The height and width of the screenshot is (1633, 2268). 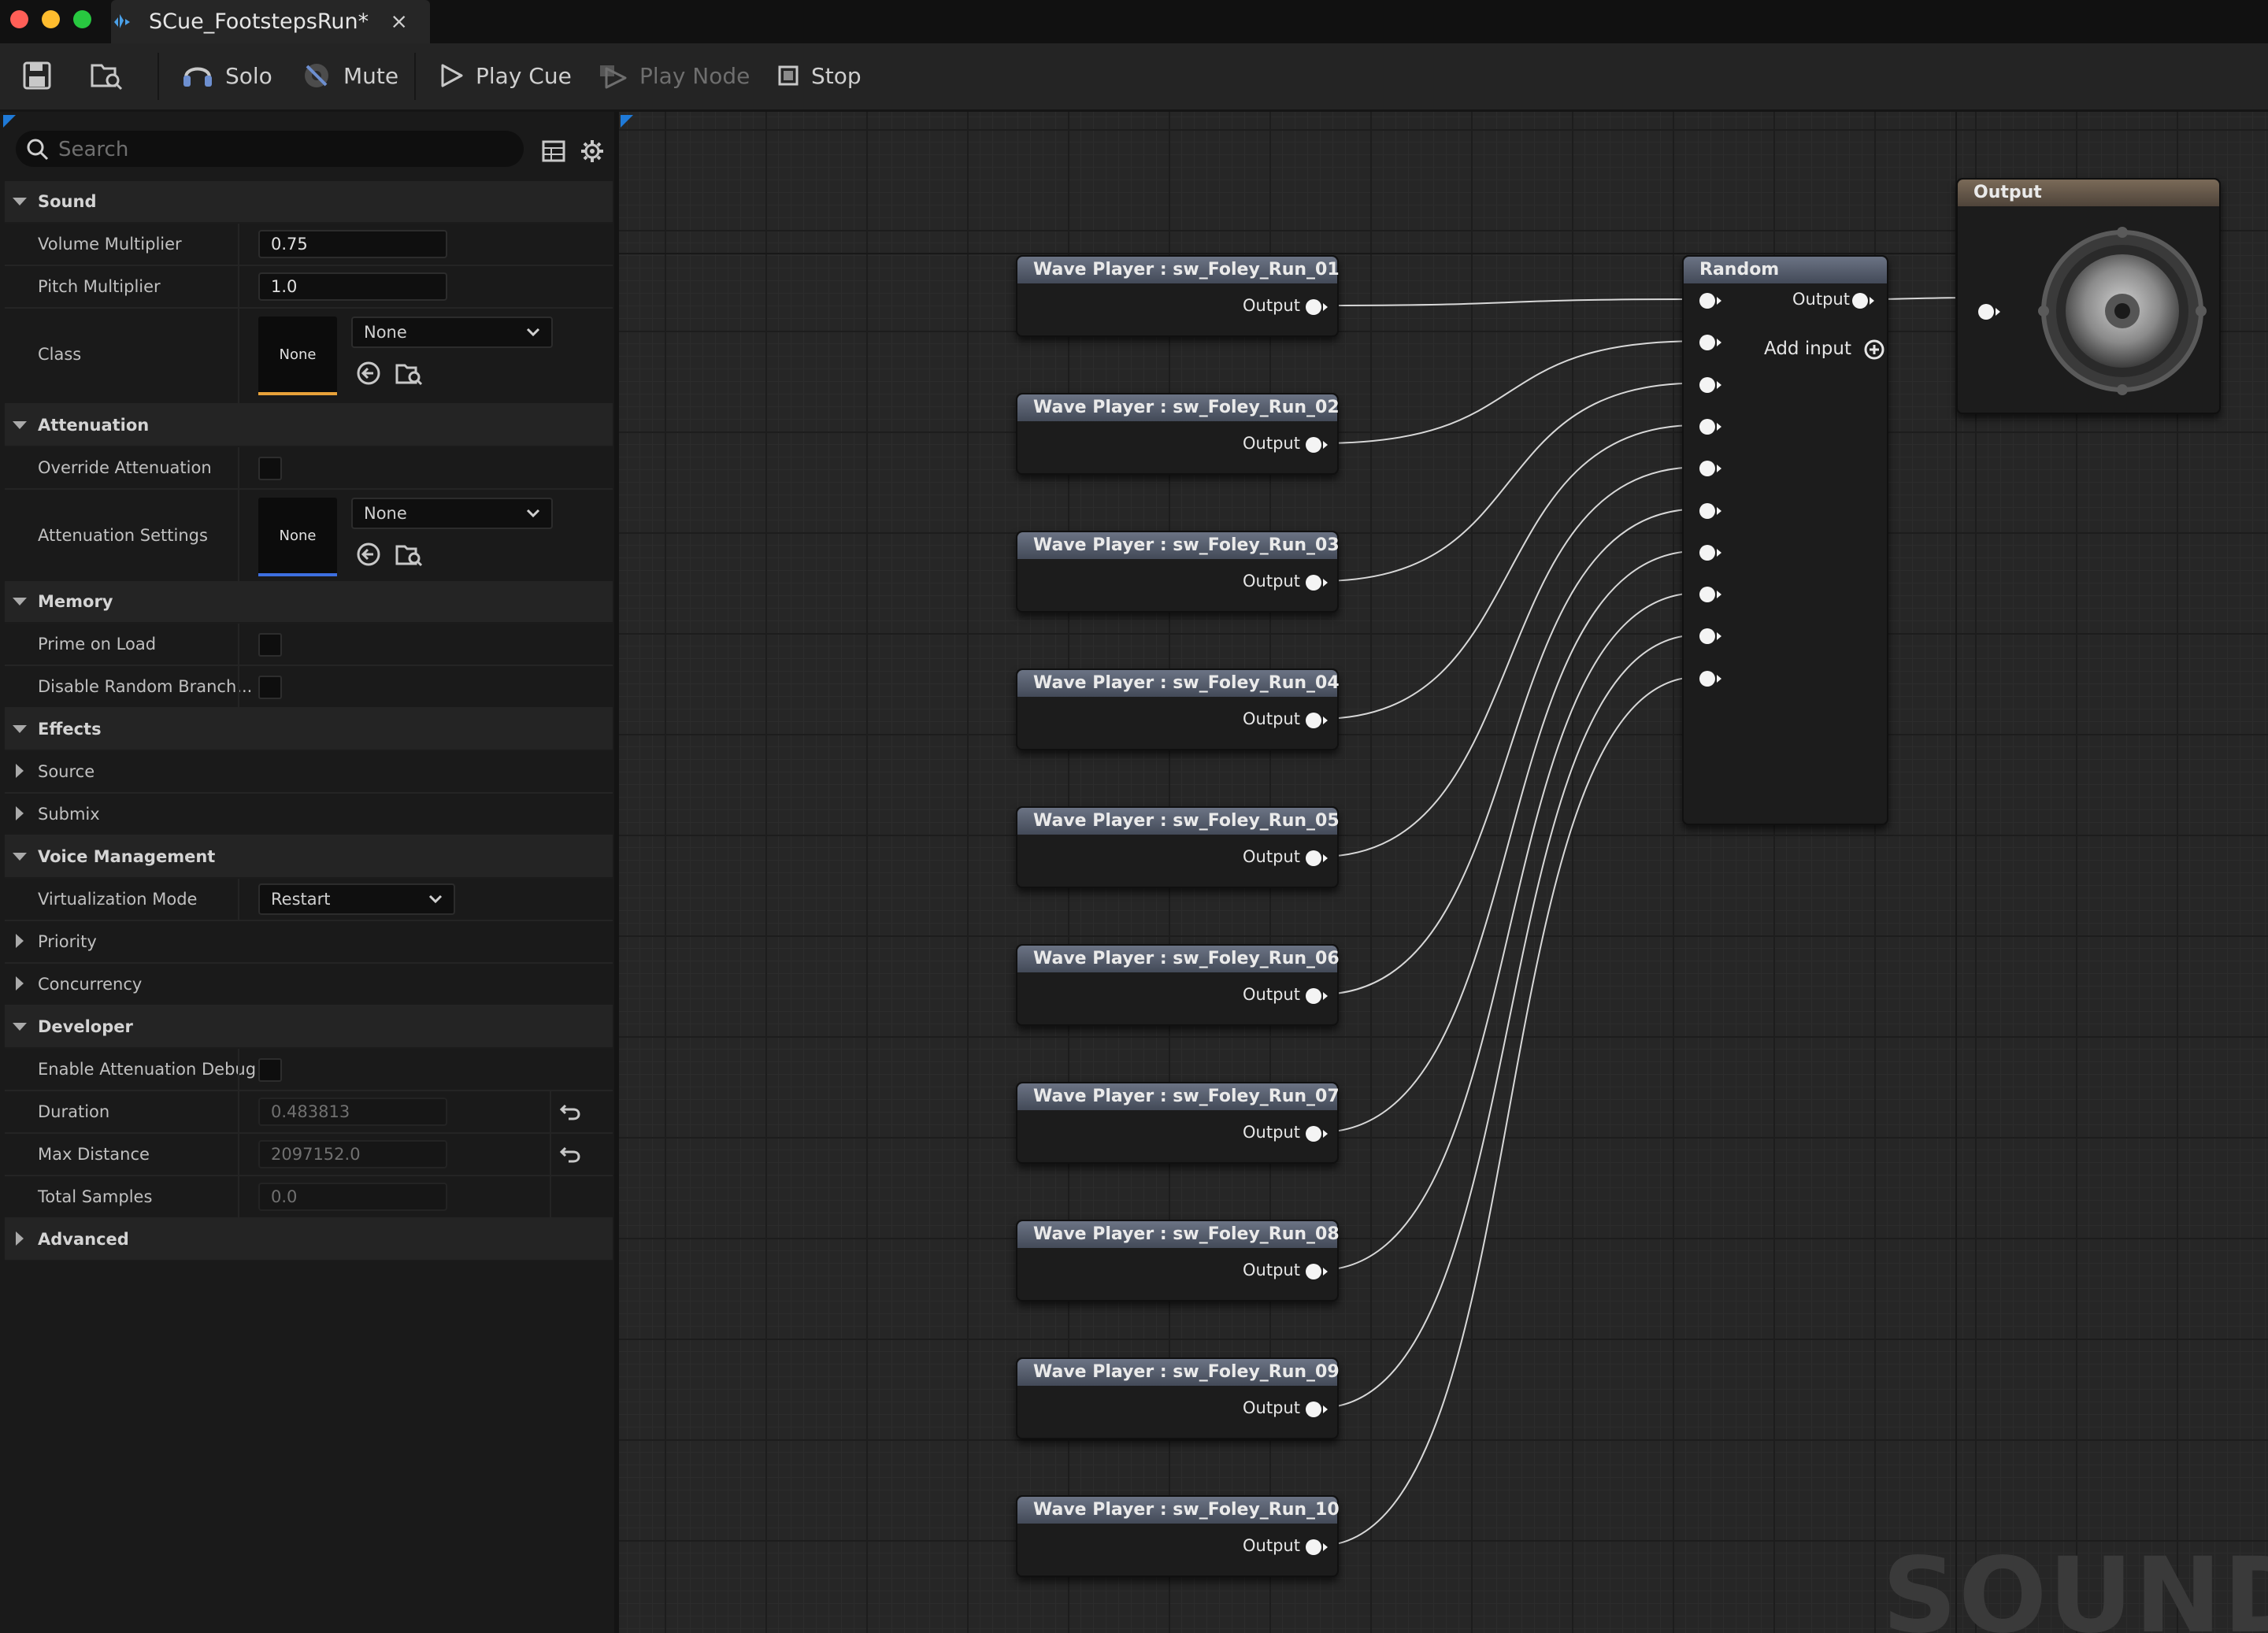 I want to click on prop-concurrency: Concurrency, so click(x=309, y=985).